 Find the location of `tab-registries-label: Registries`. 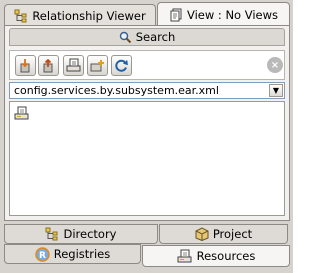

tab-registries-label: Registries is located at coordinates (82, 254).